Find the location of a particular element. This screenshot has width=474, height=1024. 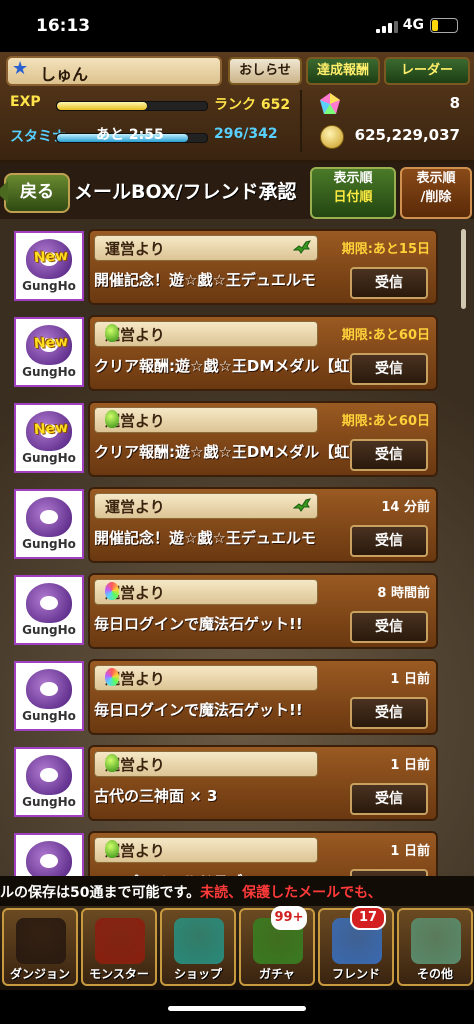

scrollbar is located at coordinates (463, 269).